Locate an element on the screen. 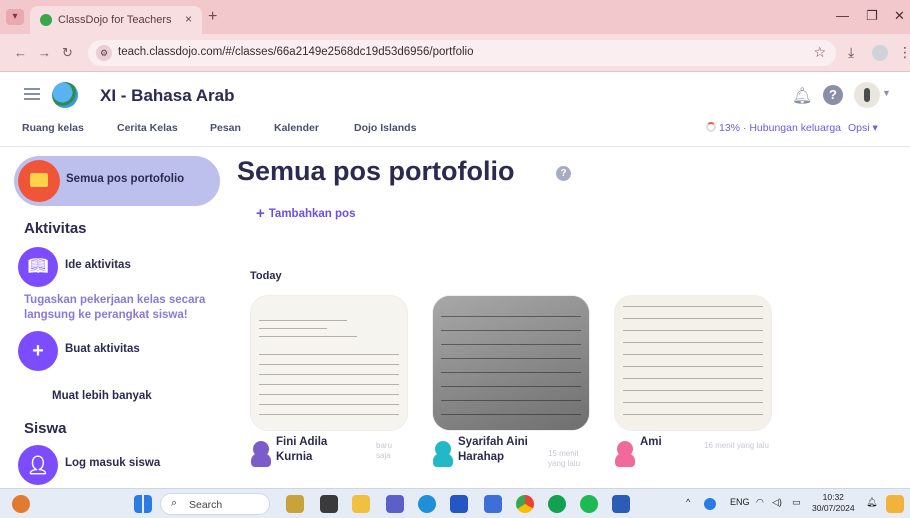 The width and height of the screenshot is (910, 518). avatar is located at coordinates (867, 95).